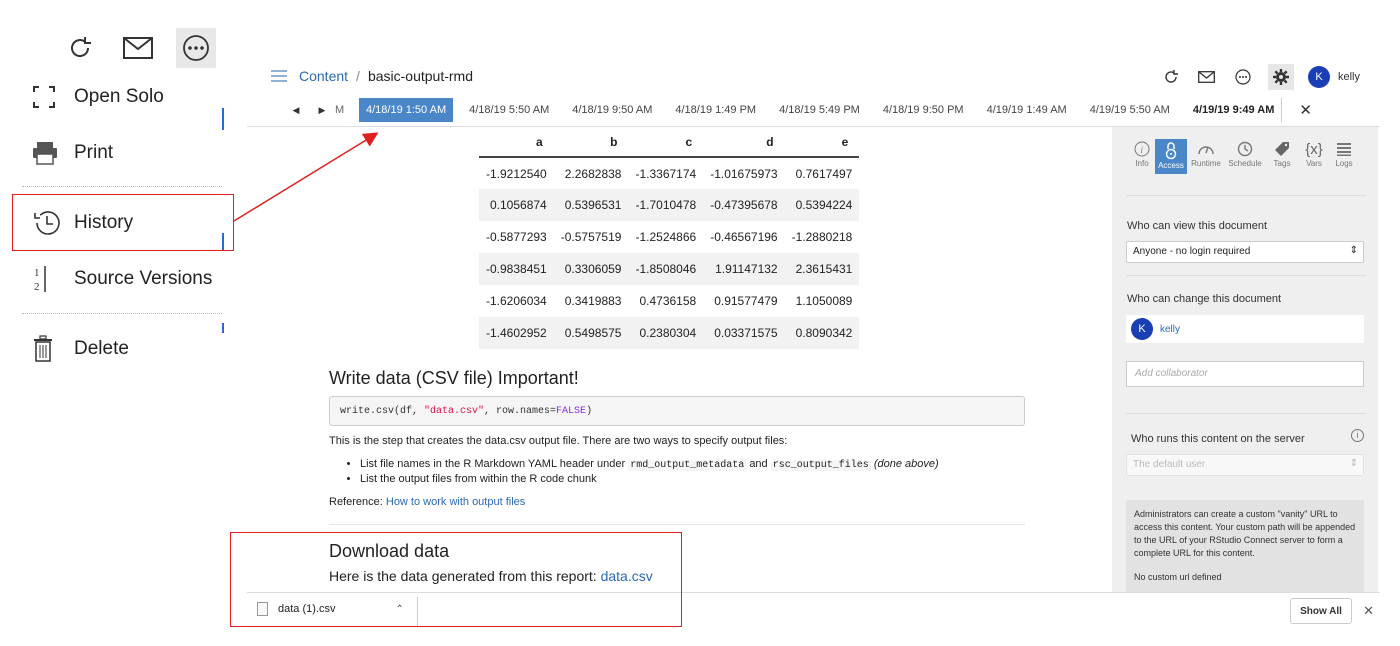 Image resolution: width=1400 pixels, height=646 pixels. What do you see at coordinates (279, 76) in the screenshot?
I see `hamburger-icon` at bounding box center [279, 76].